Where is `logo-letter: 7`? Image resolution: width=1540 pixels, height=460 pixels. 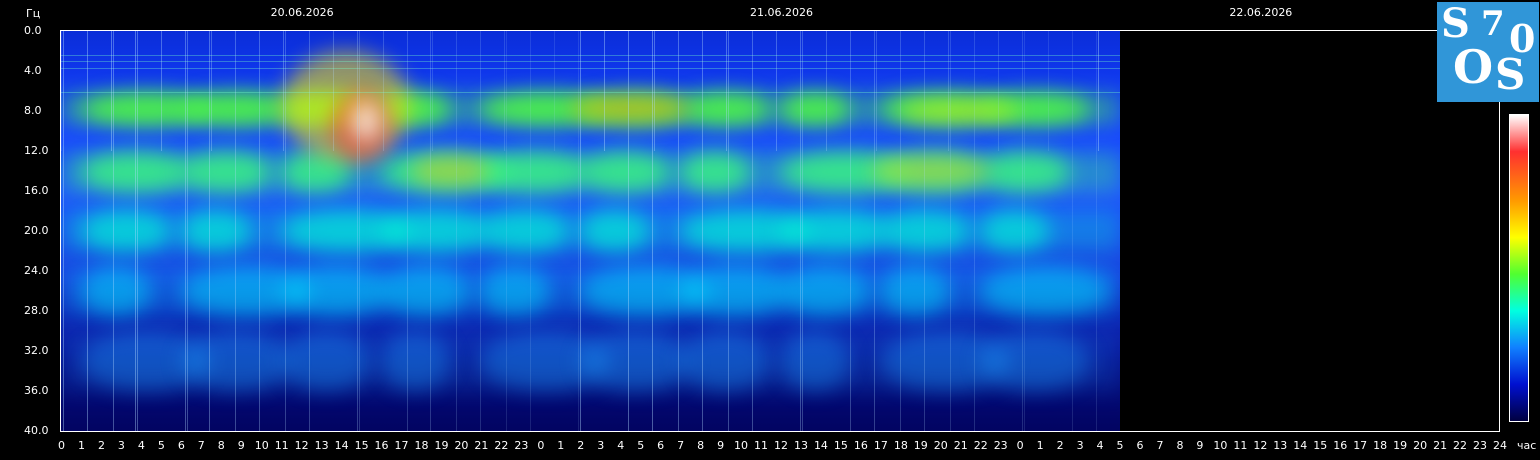 logo-letter: 7 is located at coordinates (1493, 24).